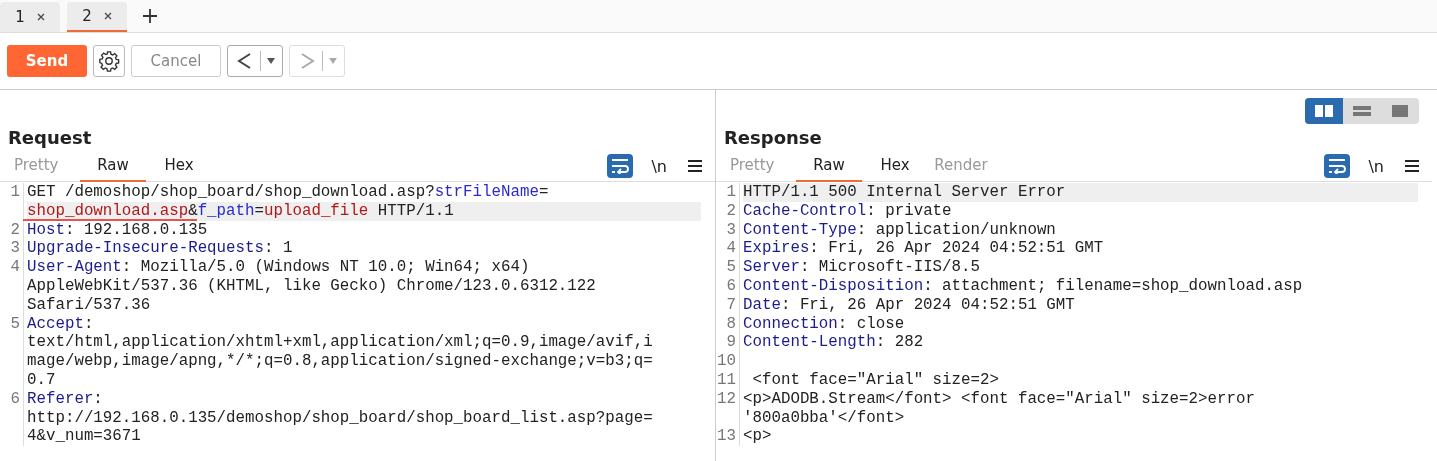 The width and height of the screenshot is (1437, 461). What do you see at coordinates (909, 304) in the screenshot?
I see `code-text: Date: Fri, 26 Apr 2024 04:52:51 GMT` at bounding box center [909, 304].